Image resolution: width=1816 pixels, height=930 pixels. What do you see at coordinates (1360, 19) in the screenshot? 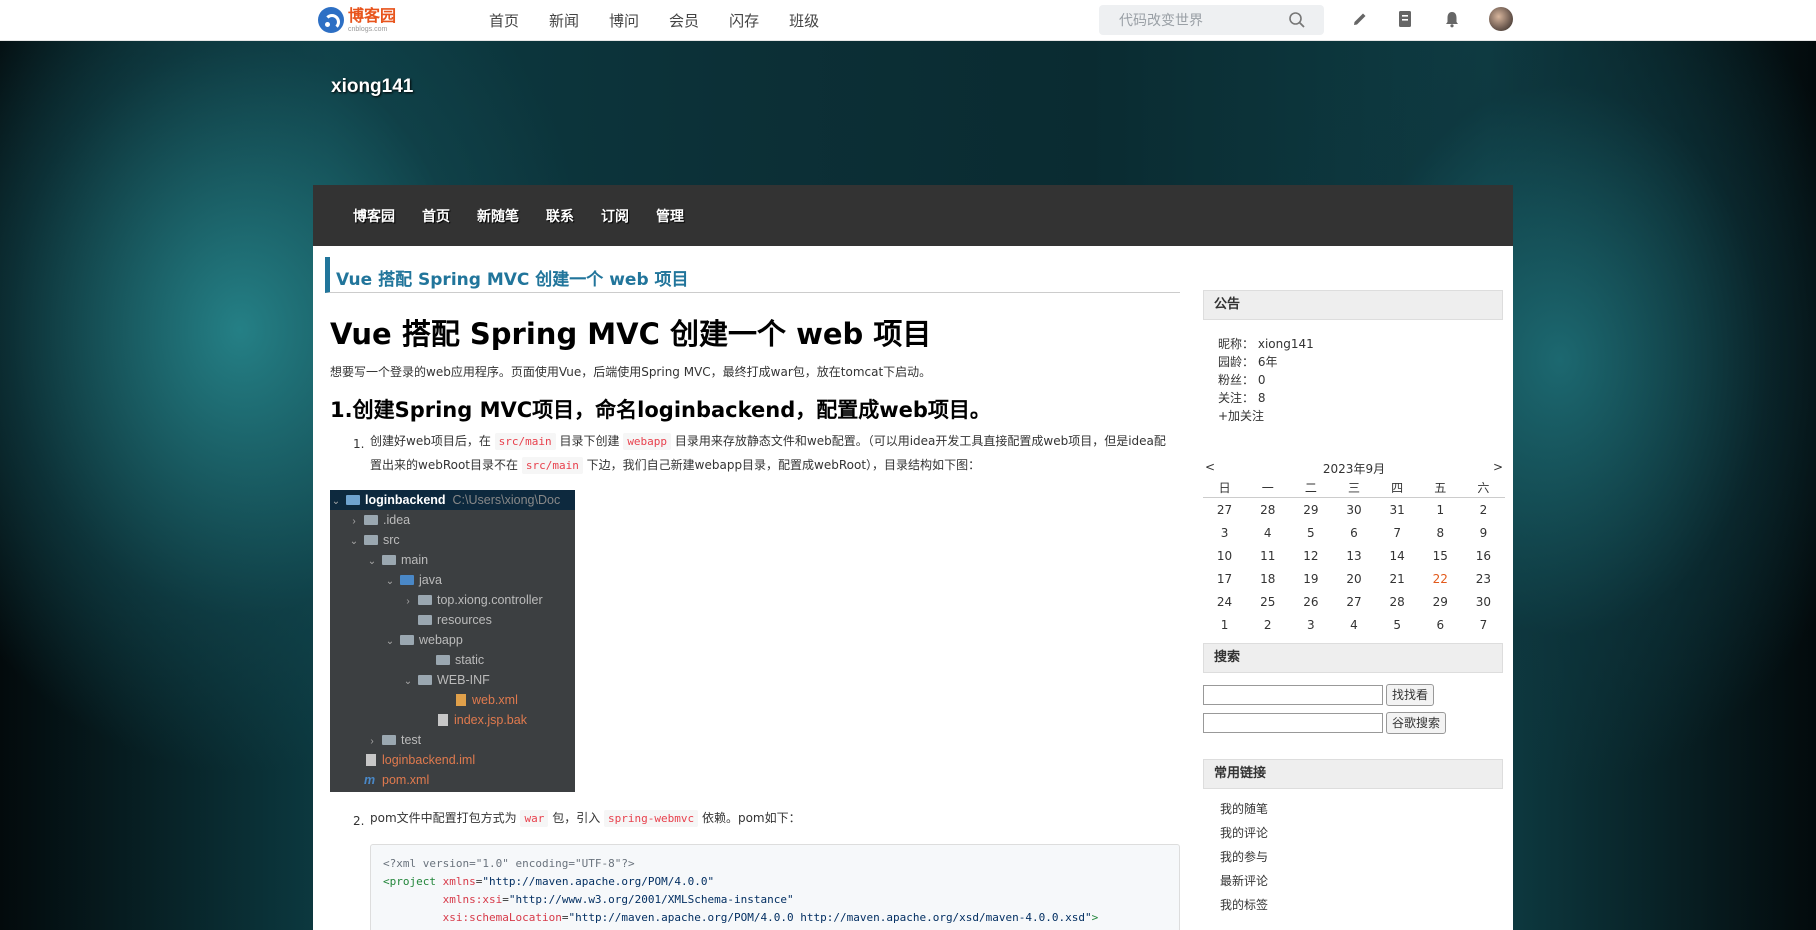
I see `edit-icon` at bounding box center [1360, 19].